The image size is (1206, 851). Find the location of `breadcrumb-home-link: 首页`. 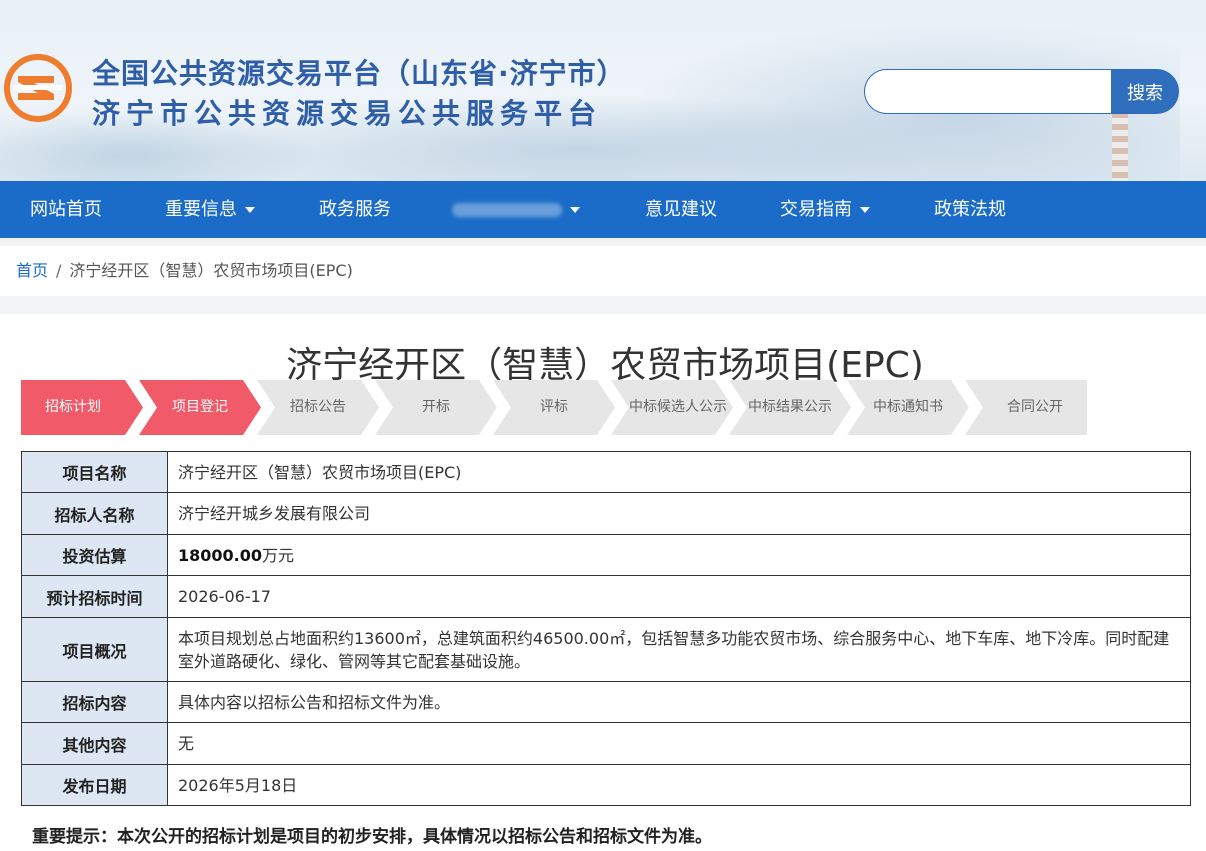

breadcrumb-home-link: 首页 is located at coordinates (32, 270).